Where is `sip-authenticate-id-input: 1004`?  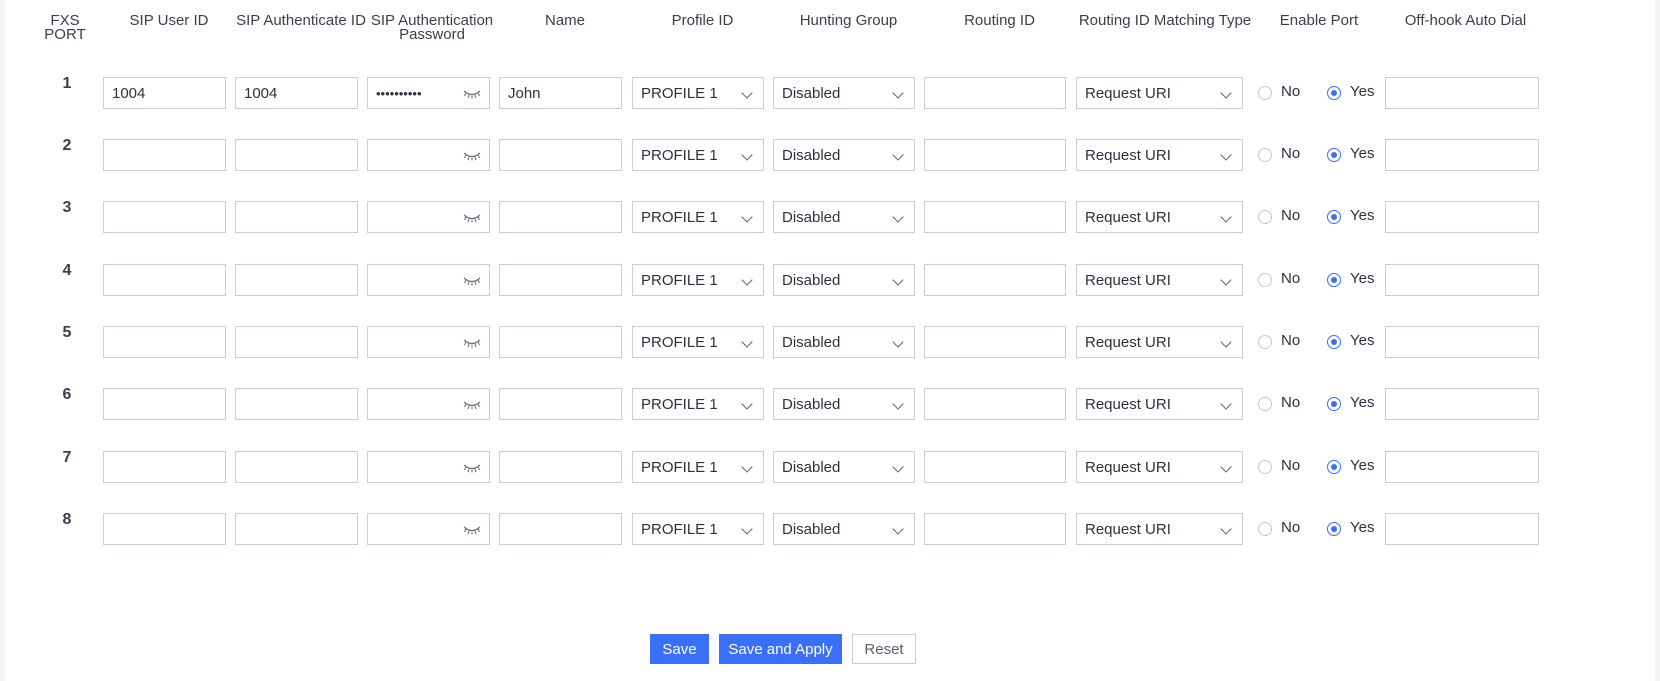
sip-authenticate-id-input: 1004 is located at coordinates (296, 93).